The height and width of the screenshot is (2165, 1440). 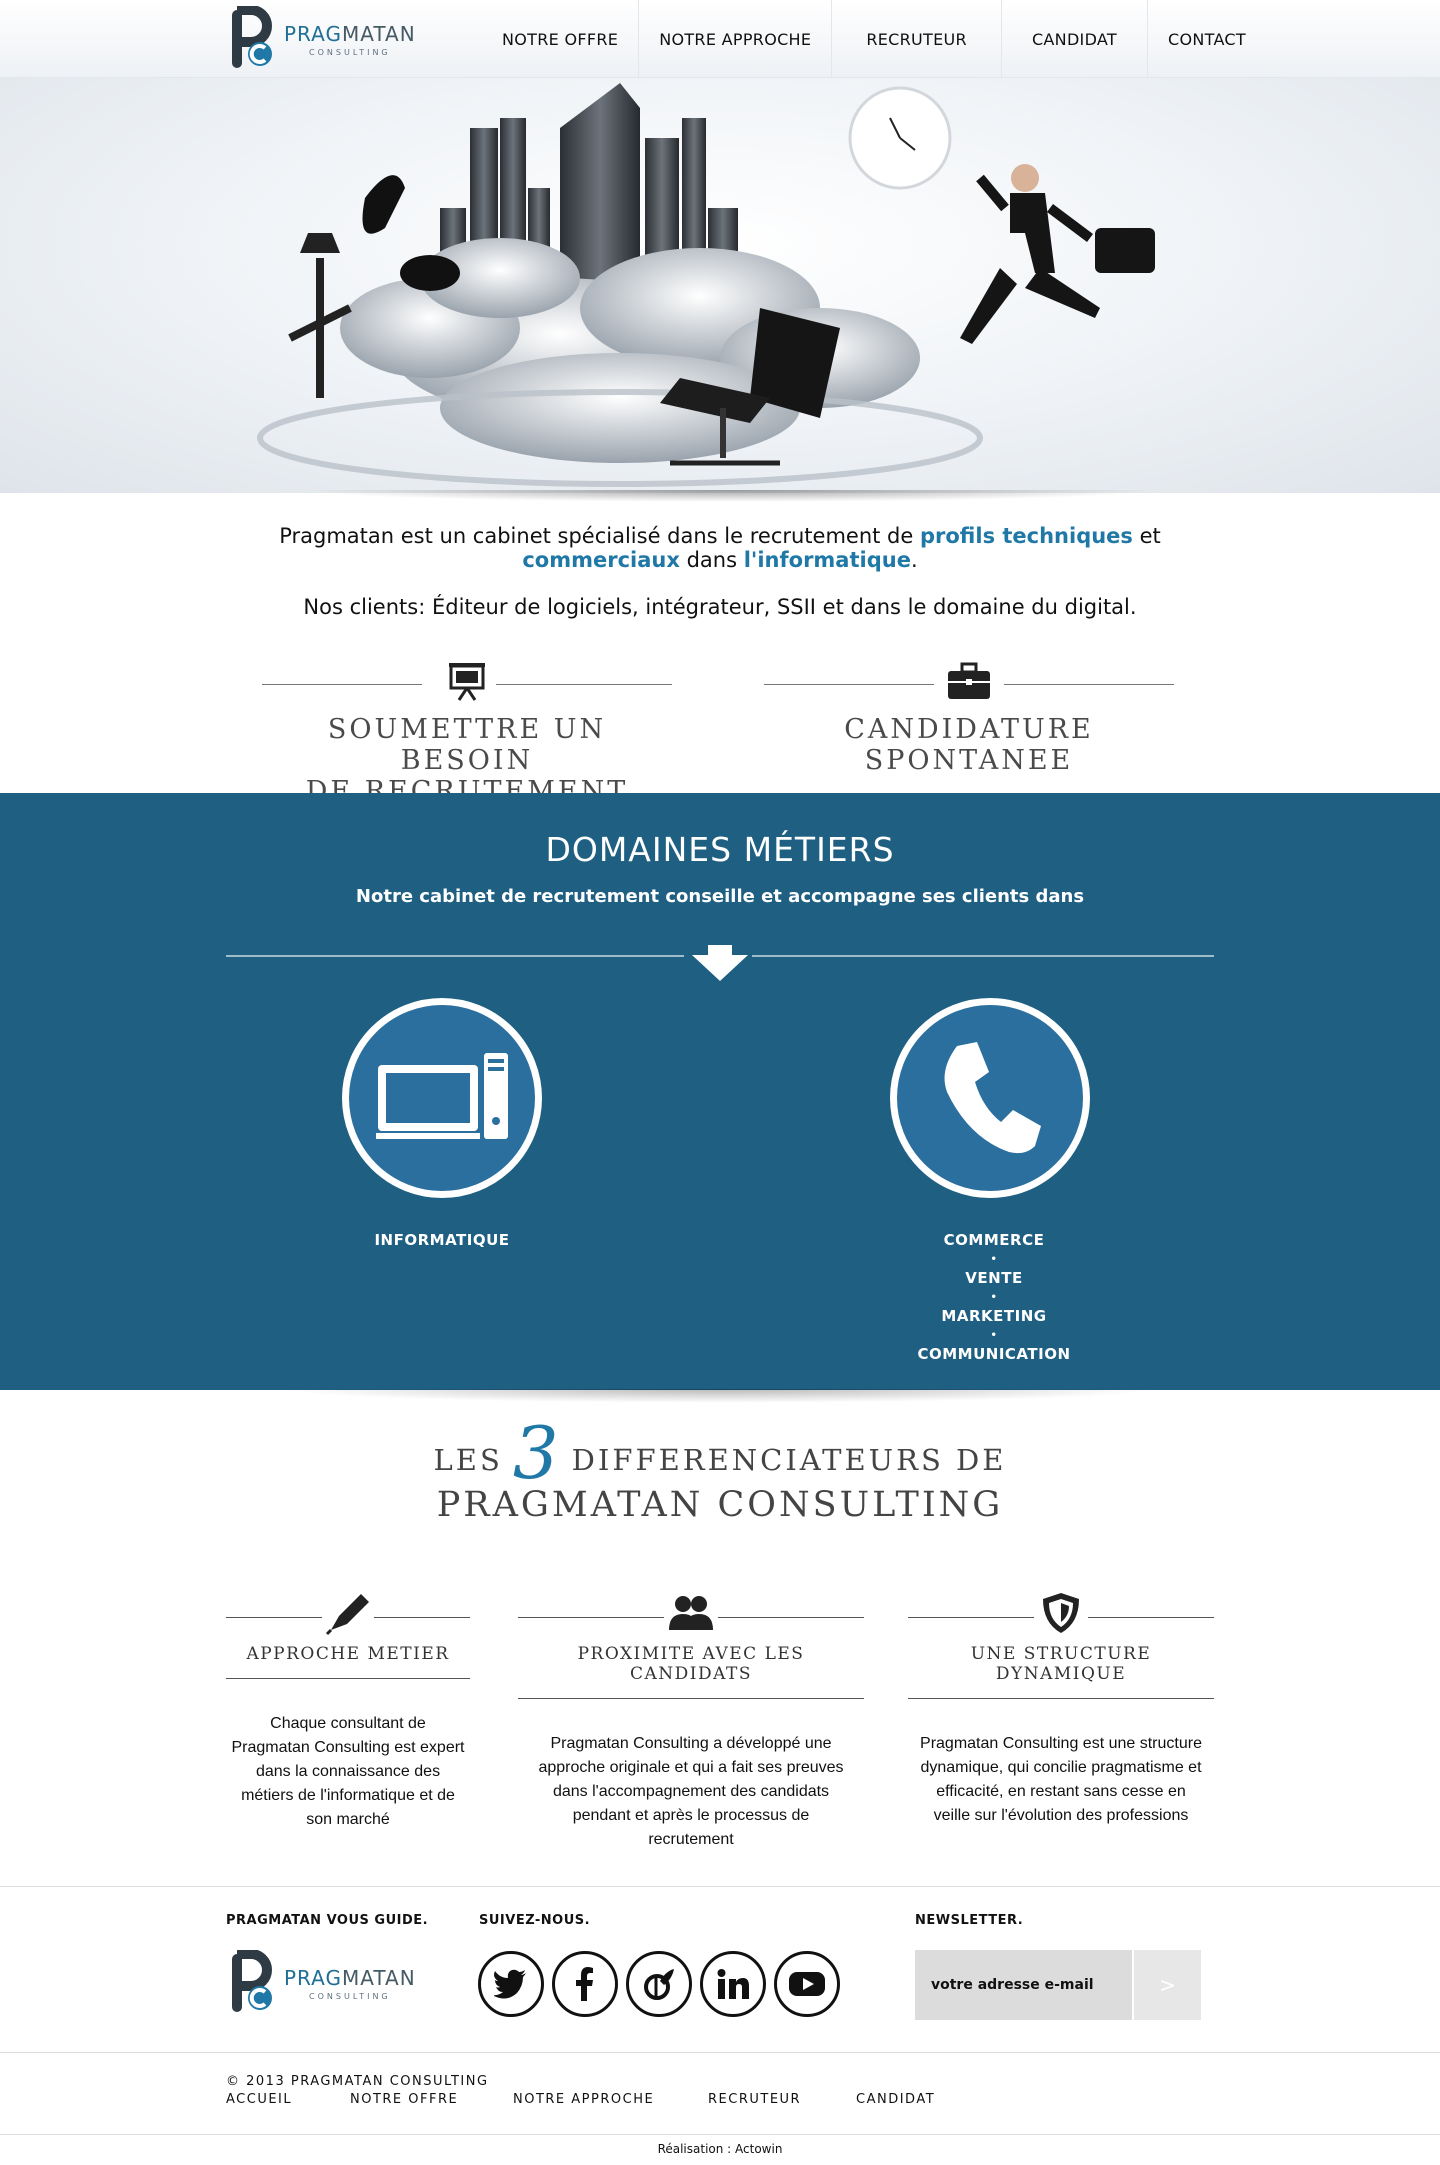 What do you see at coordinates (468, 1460) in the screenshot?
I see `diff-title-les: LES` at bounding box center [468, 1460].